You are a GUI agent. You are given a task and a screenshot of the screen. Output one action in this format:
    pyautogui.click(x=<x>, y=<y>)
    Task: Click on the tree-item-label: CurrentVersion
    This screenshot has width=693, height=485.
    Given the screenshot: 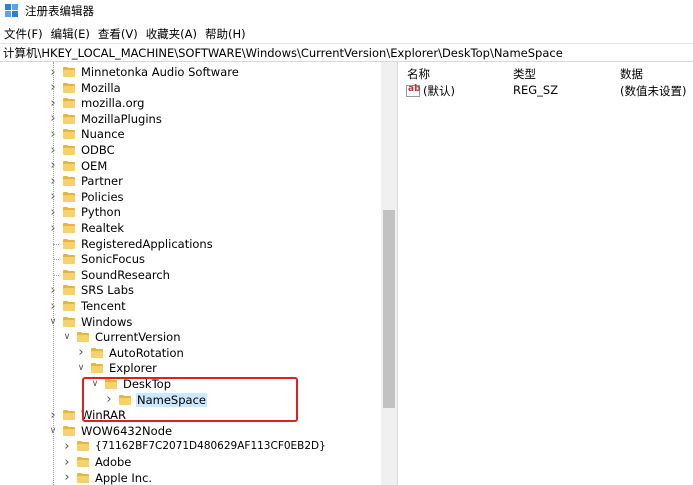 What is the action you would take?
    pyautogui.click(x=138, y=337)
    